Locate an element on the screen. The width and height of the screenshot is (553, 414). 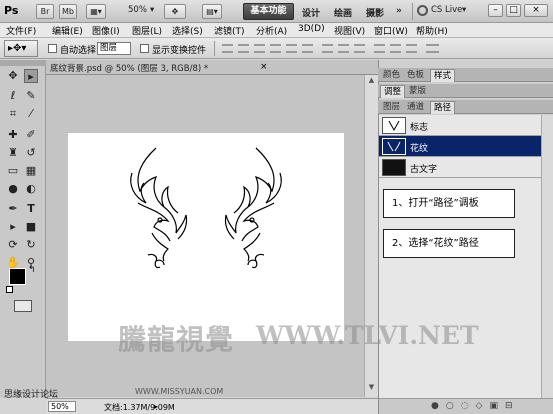
minimize-button: – is located at coordinates (495, 10).